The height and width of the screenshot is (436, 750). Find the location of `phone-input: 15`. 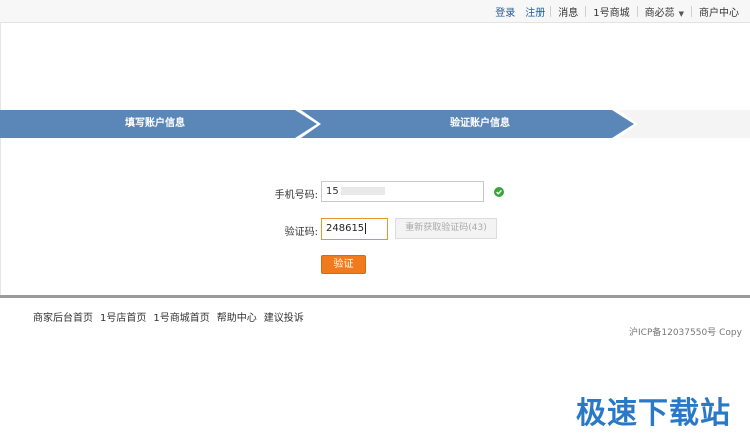

phone-input: 15 is located at coordinates (402, 191).